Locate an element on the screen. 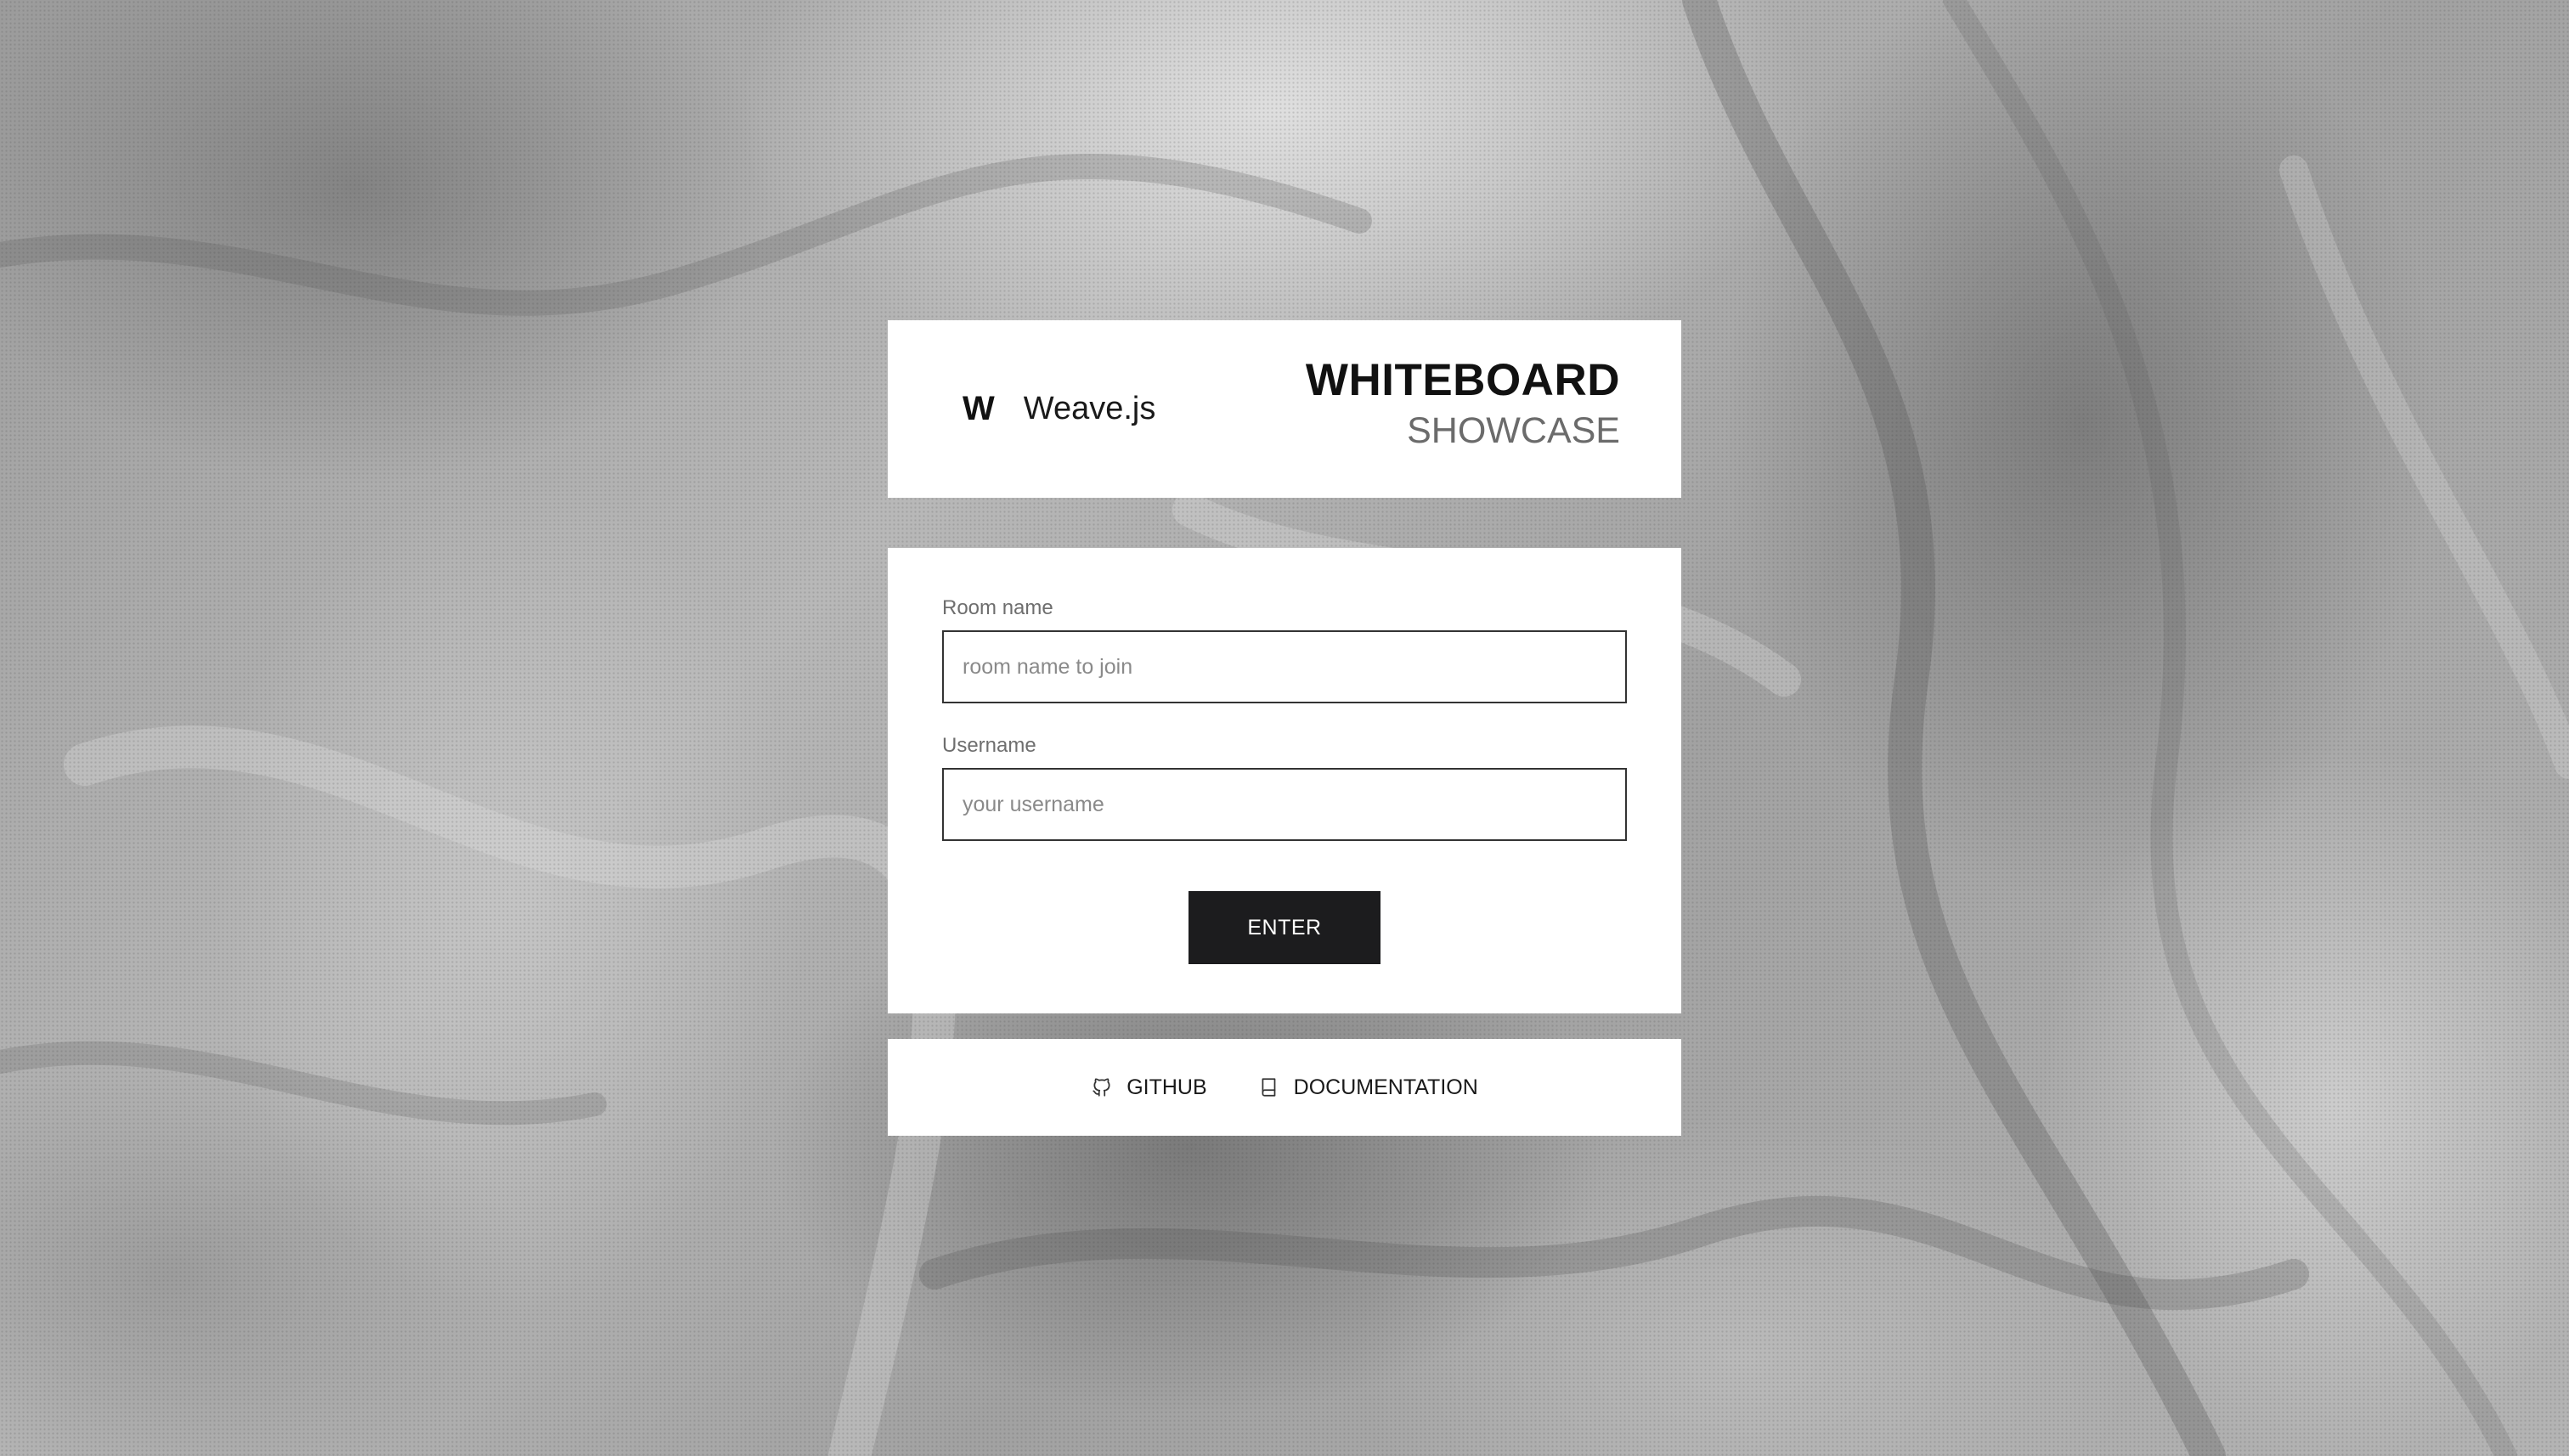 The image size is (2569, 1456). room-name-label: Room name is located at coordinates (998, 607).